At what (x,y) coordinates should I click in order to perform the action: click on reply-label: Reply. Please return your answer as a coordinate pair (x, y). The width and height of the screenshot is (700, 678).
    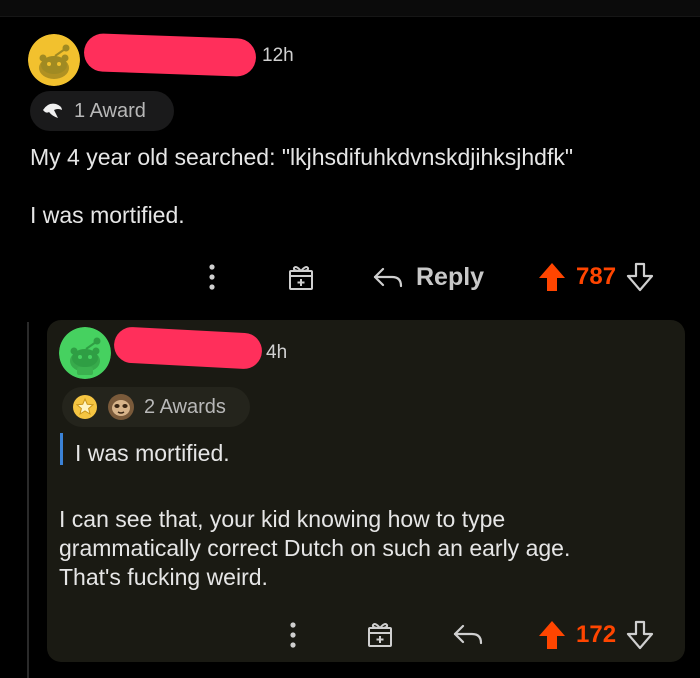
    Looking at the image, I should click on (450, 276).